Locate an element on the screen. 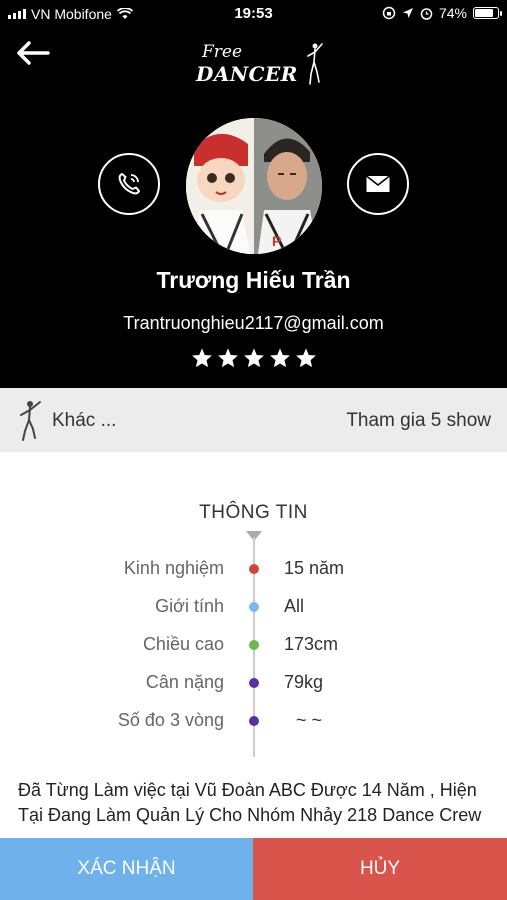 Image resolution: width=507 pixels, height=900 pixels. mail-icon is located at coordinates (378, 183).